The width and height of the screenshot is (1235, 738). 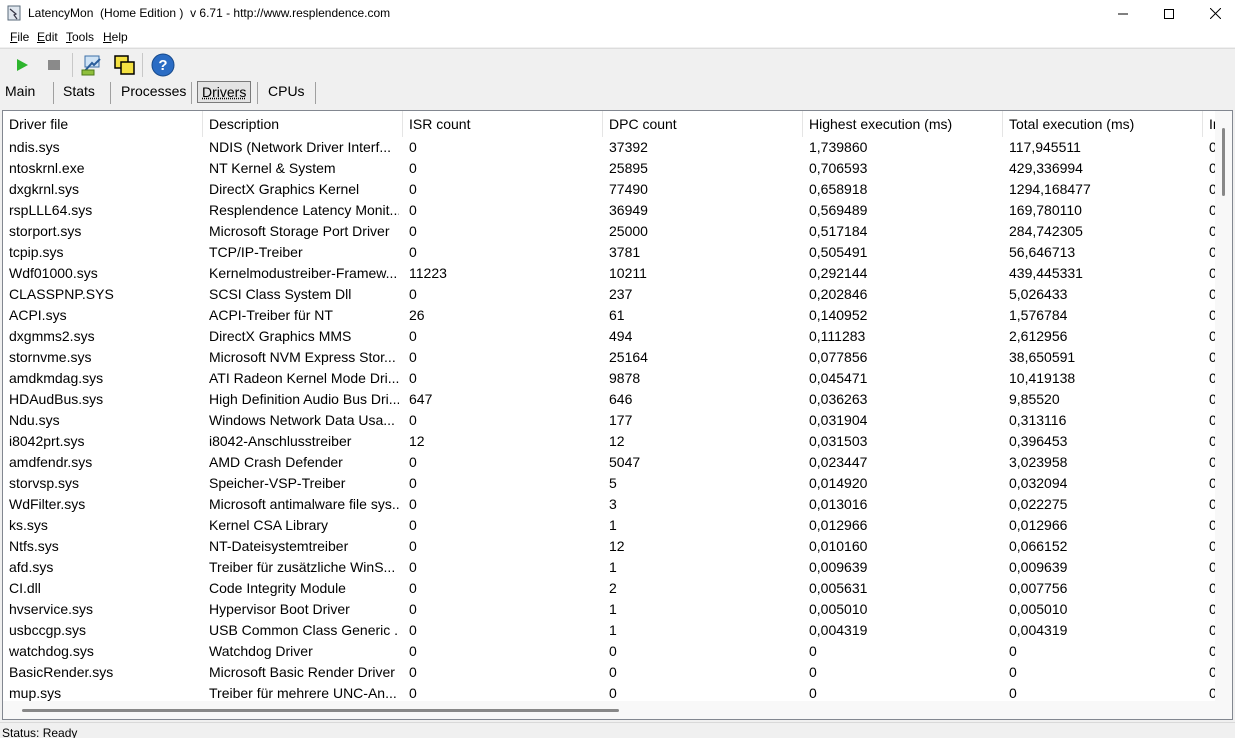 What do you see at coordinates (101, 567) in the screenshot?
I see `cell-driver-file: afd.sys` at bounding box center [101, 567].